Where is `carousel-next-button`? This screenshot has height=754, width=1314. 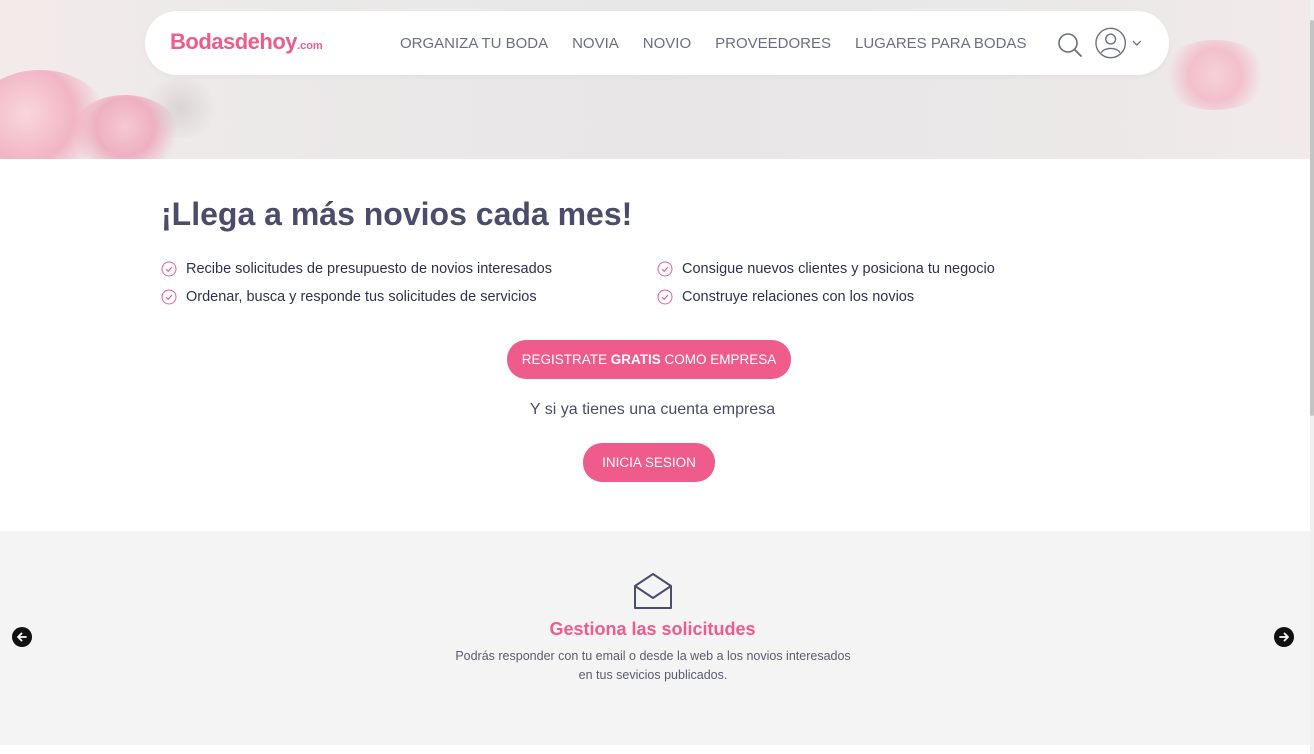 carousel-next-button is located at coordinates (1284, 637).